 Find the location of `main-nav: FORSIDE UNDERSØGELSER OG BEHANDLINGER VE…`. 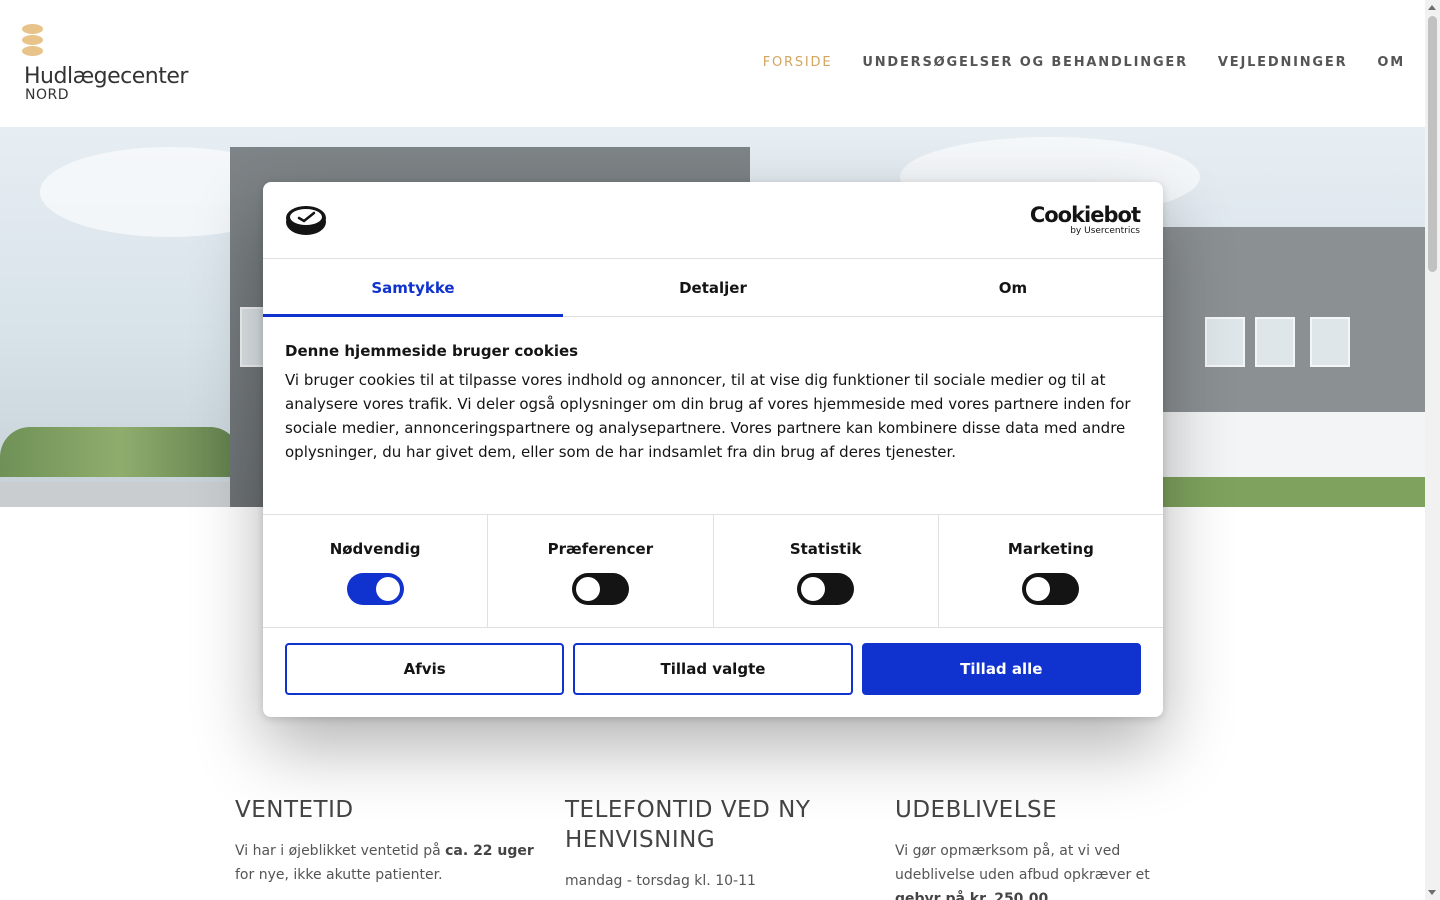

main-nav: FORSIDE UNDERSØGELSER OG BEHANDLINGER VE… is located at coordinates (1084, 62).